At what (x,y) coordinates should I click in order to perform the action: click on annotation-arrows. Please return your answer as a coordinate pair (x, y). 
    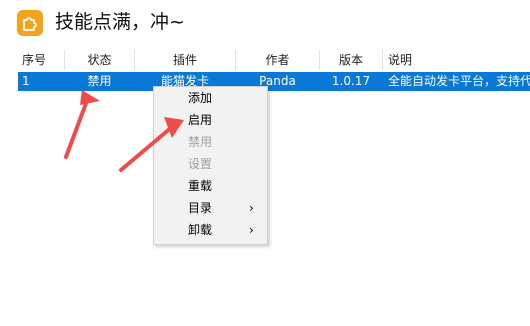
    Looking at the image, I should click on (124, 131).